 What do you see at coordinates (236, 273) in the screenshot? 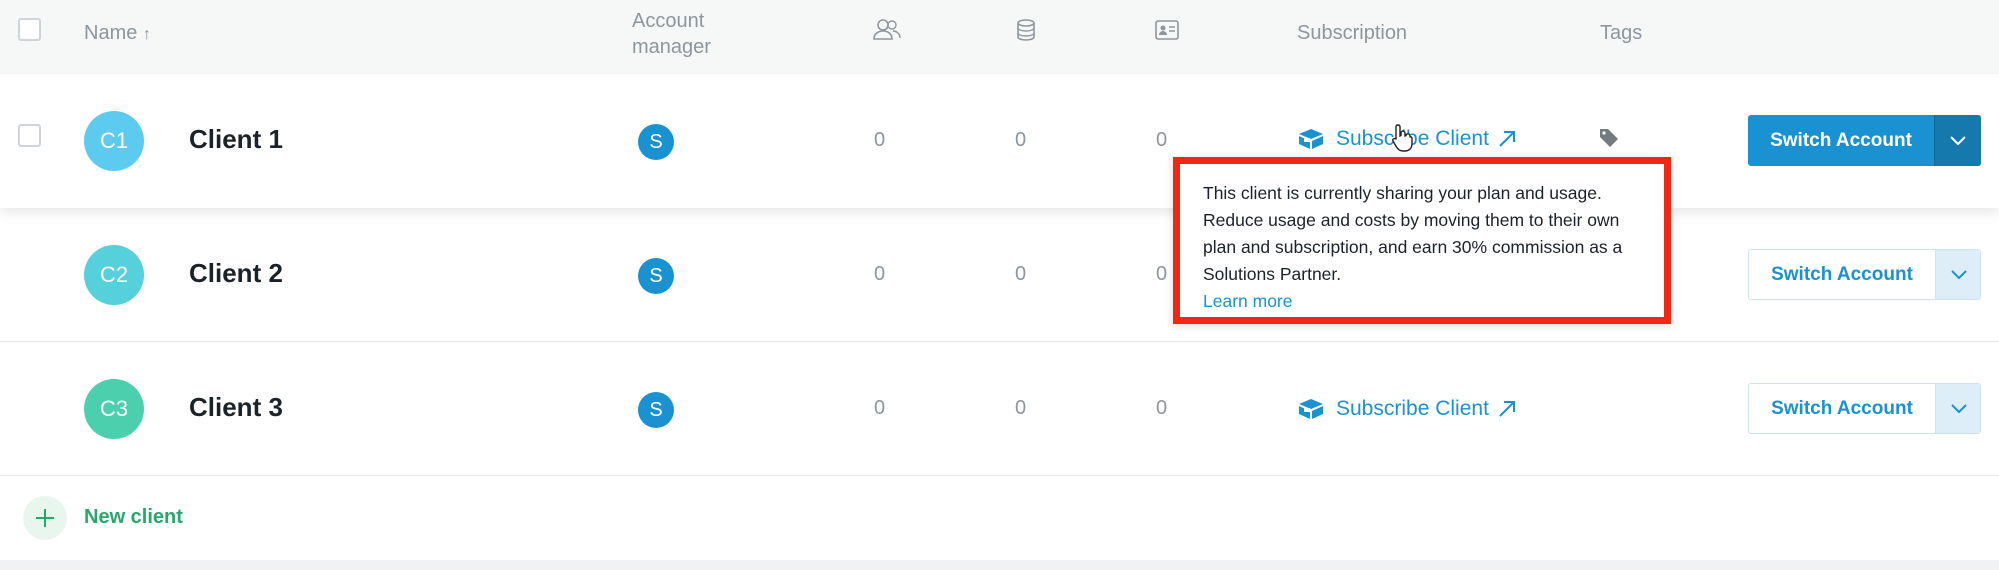
I see `client-name: Client 2` at bounding box center [236, 273].